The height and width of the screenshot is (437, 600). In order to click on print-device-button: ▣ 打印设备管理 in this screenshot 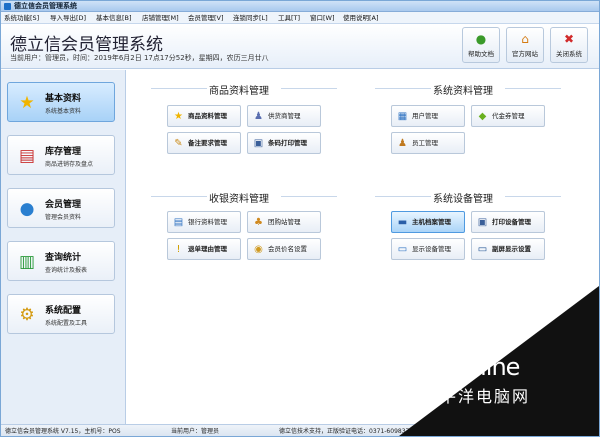, I will do `click(508, 222)`.